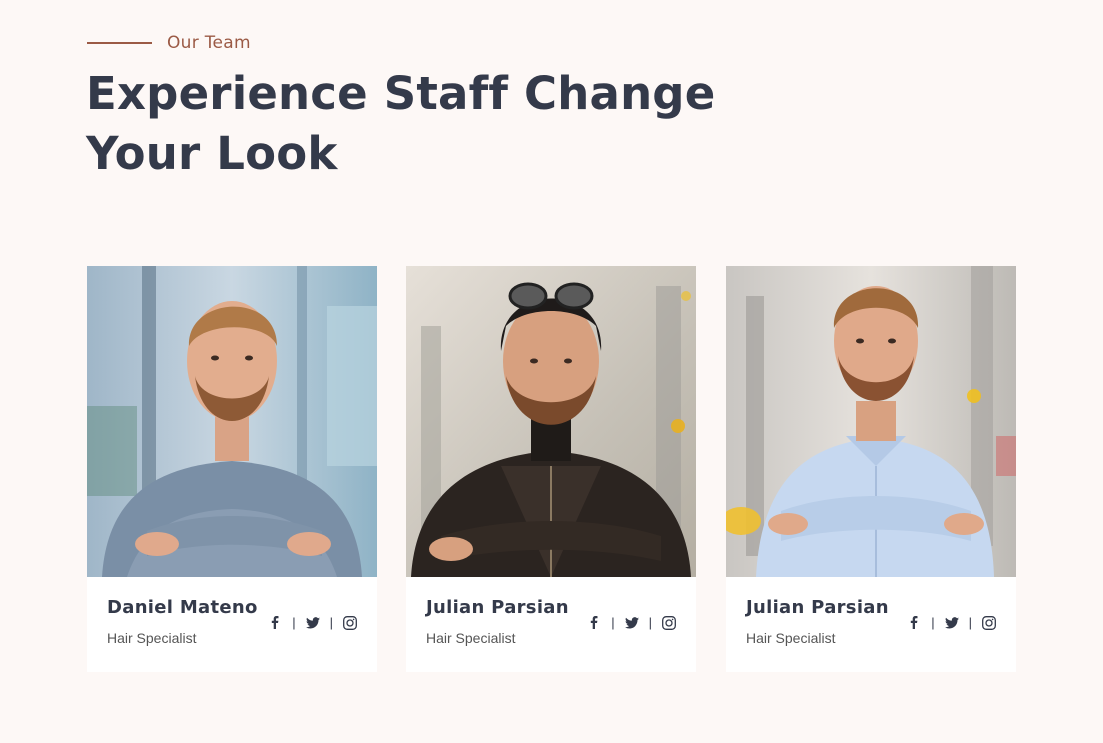 The height and width of the screenshot is (743, 1103). What do you see at coordinates (209, 43) in the screenshot?
I see `eyebrow-text: Our Team` at bounding box center [209, 43].